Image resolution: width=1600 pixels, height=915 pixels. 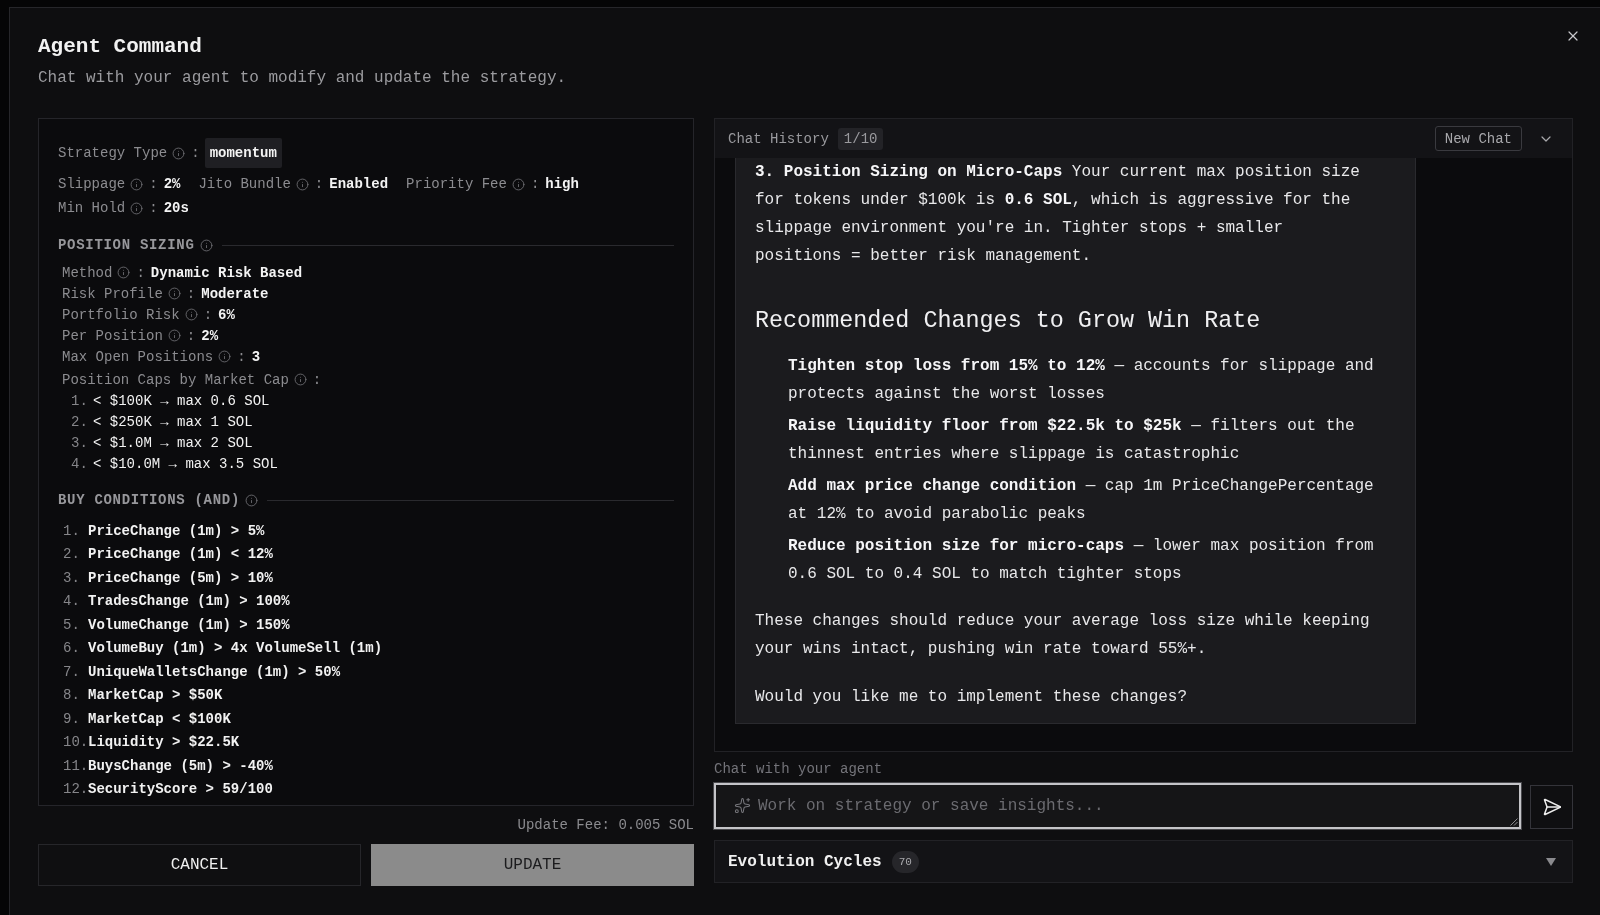 I want to click on condition-text: PriceChange (1m) > 5%, so click(x=176, y=530).